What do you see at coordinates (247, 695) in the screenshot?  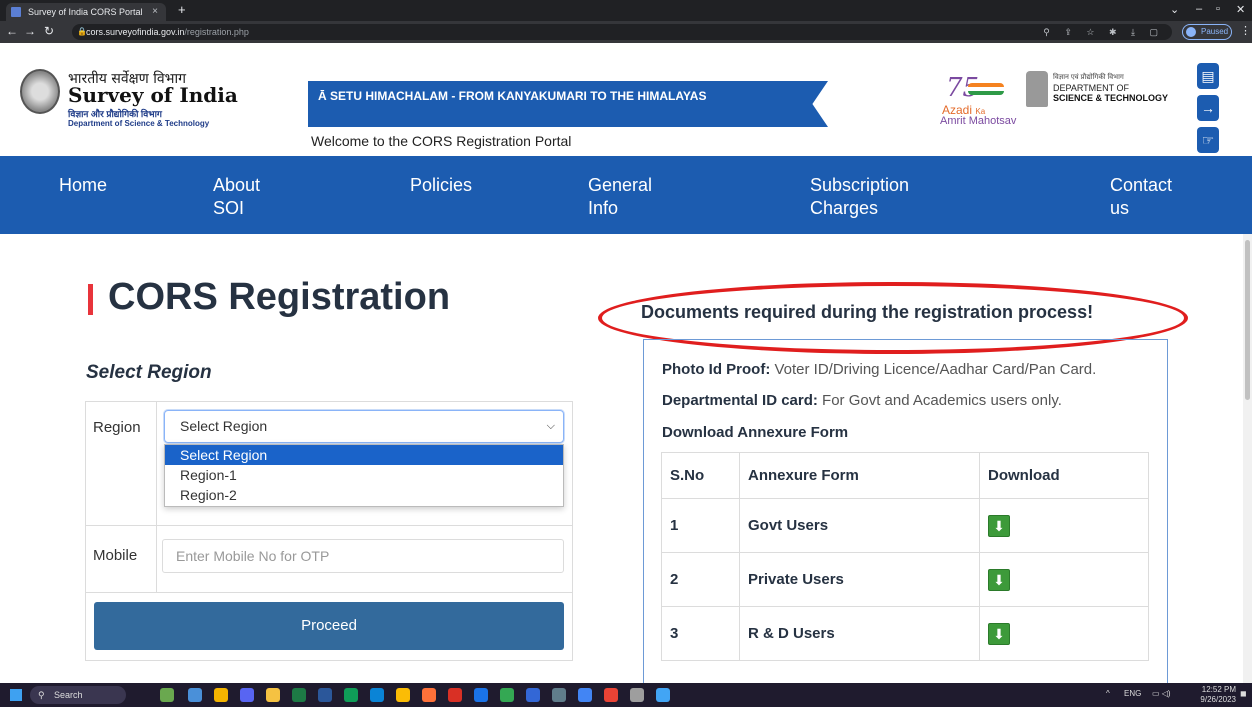 I see `teams-icon` at bounding box center [247, 695].